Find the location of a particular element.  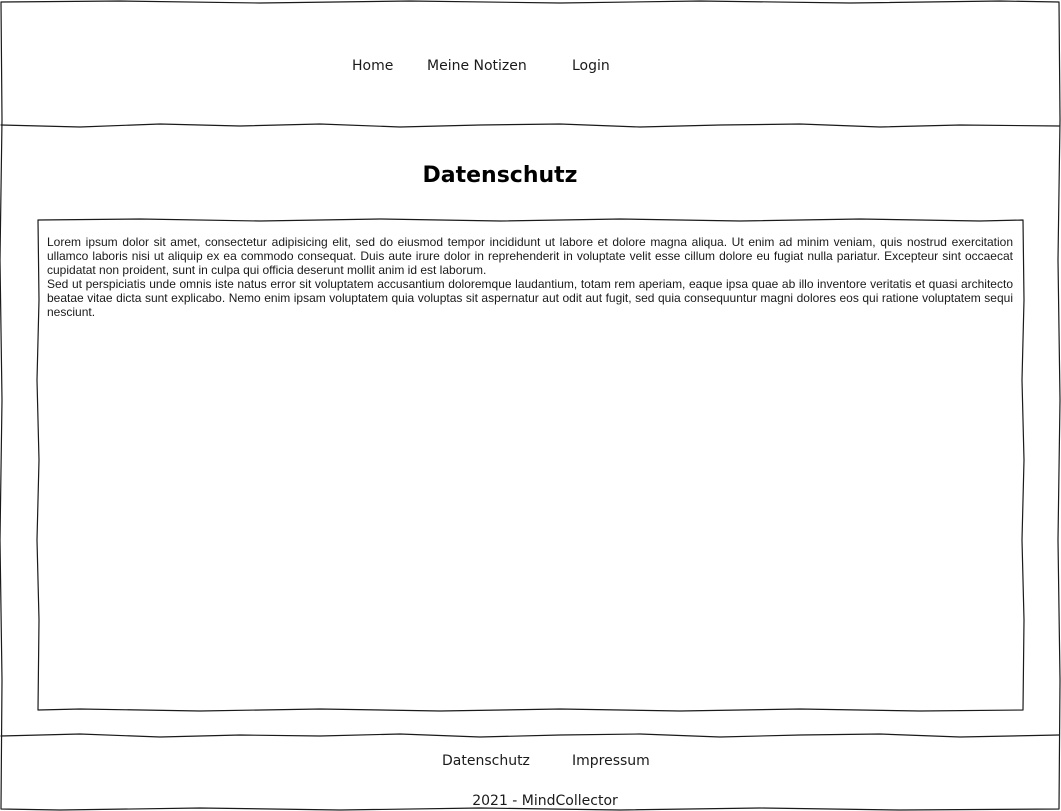

footer-privacy-link: Datenschutz is located at coordinates (486, 761).